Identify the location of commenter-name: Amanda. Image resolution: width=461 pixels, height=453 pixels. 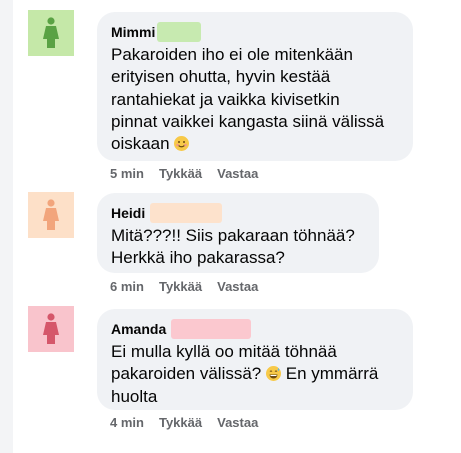
(138, 329).